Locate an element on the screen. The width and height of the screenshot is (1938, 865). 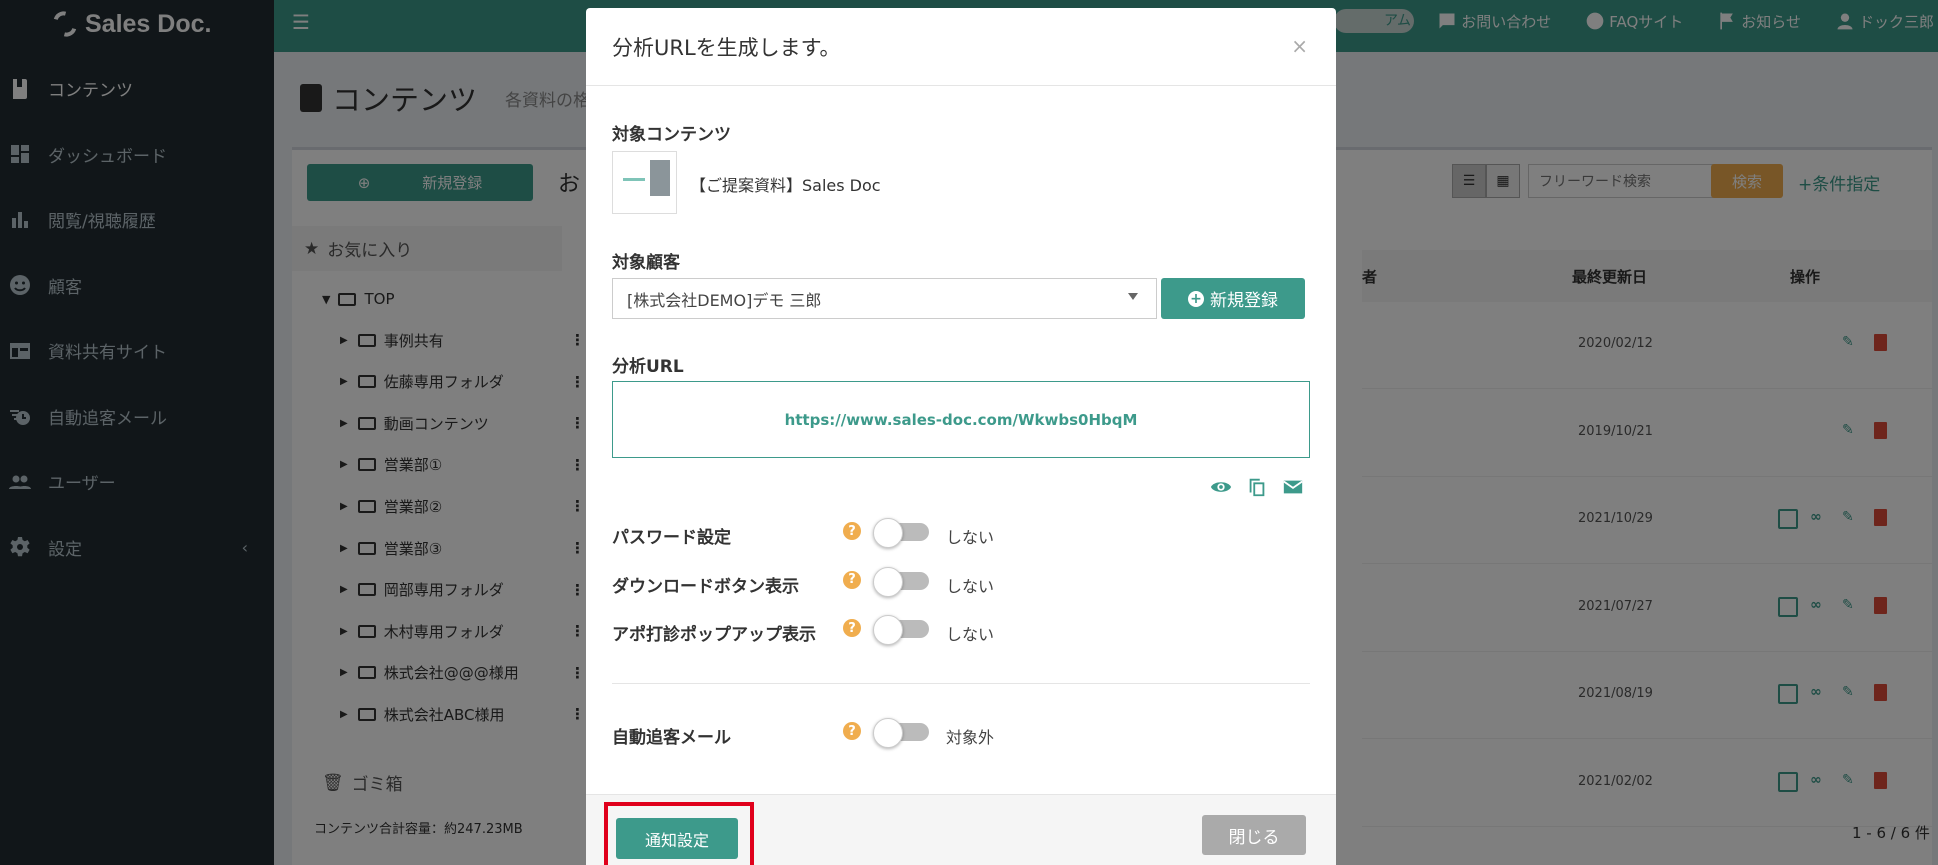
content-name: 【ご提案資料】Sales Doc is located at coordinates (785, 185).